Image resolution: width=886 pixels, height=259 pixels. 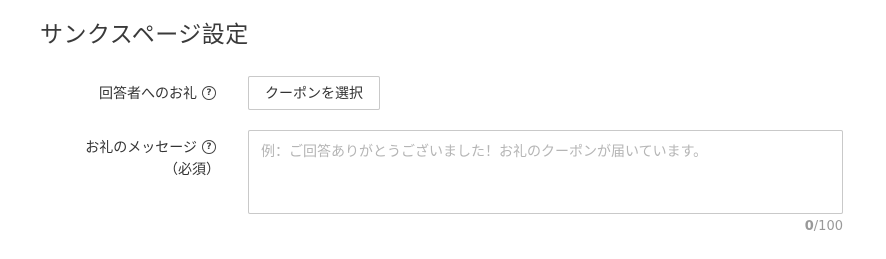 I want to click on char-count-limit: /100, so click(x=828, y=226).